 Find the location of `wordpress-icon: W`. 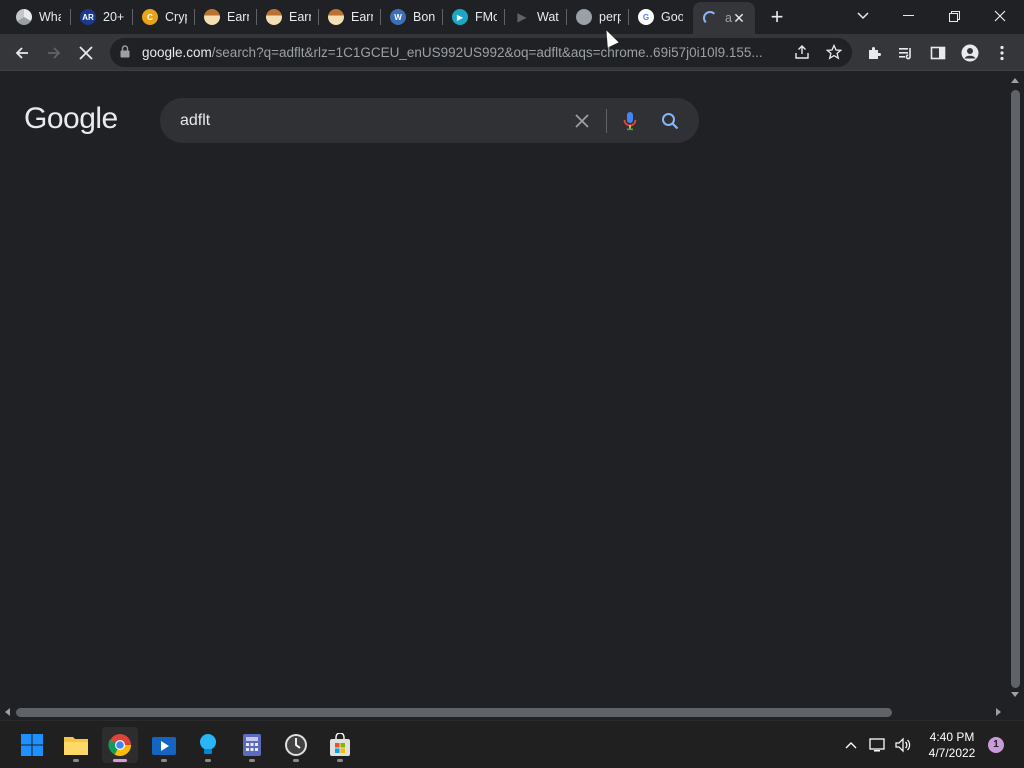

wordpress-icon: W is located at coordinates (398, 17).